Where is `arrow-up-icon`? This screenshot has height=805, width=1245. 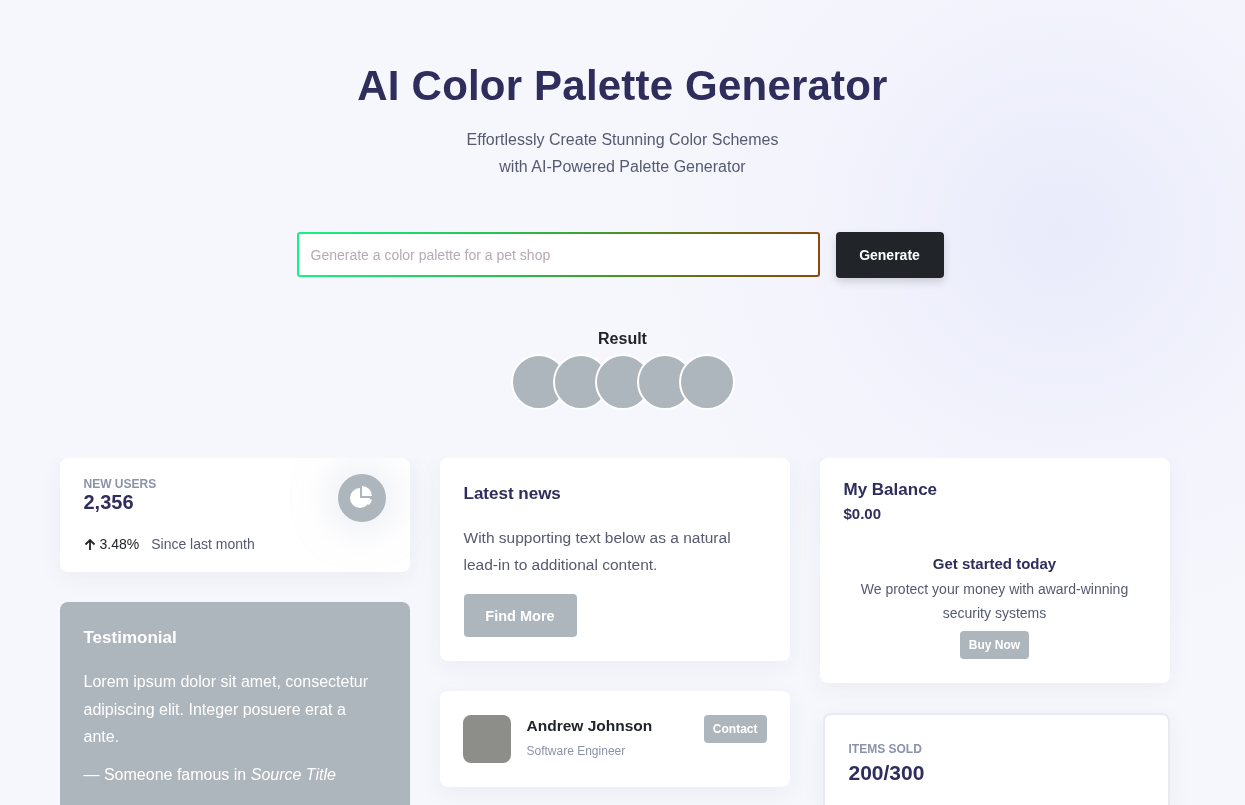 arrow-up-icon is located at coordinates (89, 544).